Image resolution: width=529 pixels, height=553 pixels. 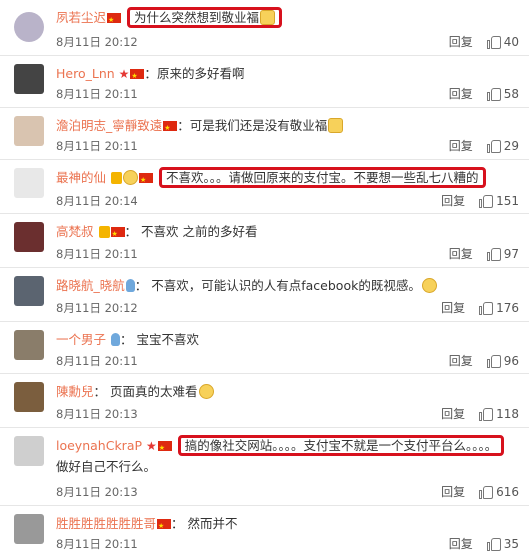 What do you see at coordinates (85, 73) in the screenshot?
I see `username: Hero_Lnn` at bounding box center [85, 73].